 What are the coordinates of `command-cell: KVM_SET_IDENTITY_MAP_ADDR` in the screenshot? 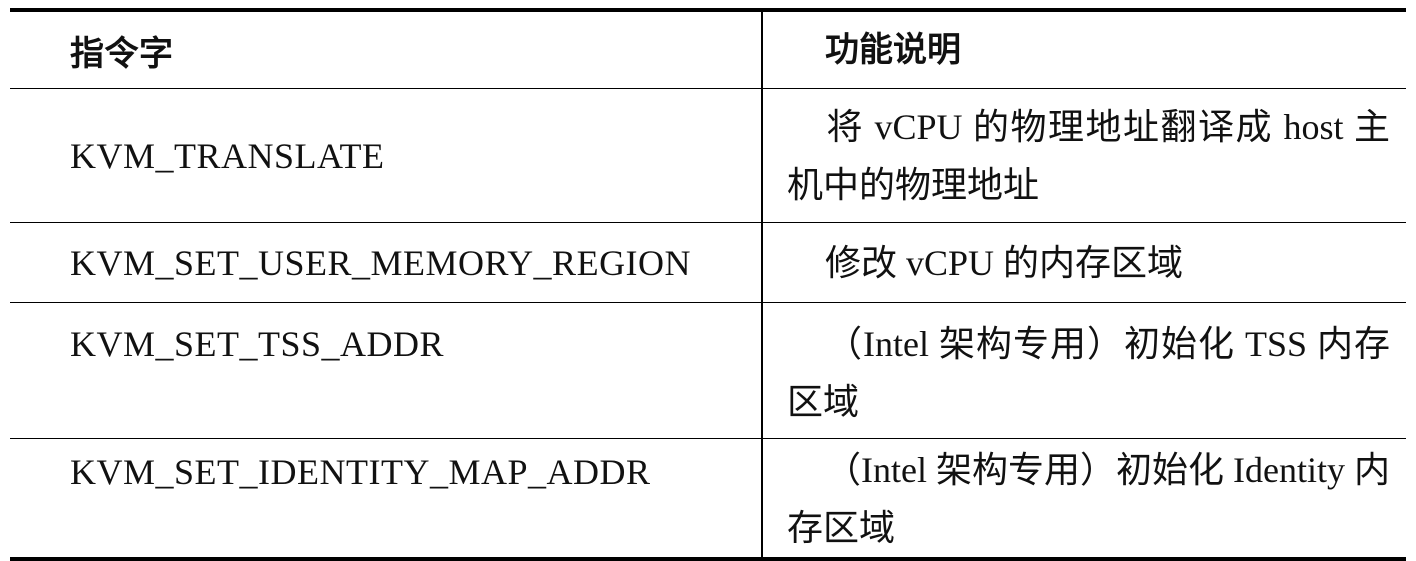 It's located at (386, 497).